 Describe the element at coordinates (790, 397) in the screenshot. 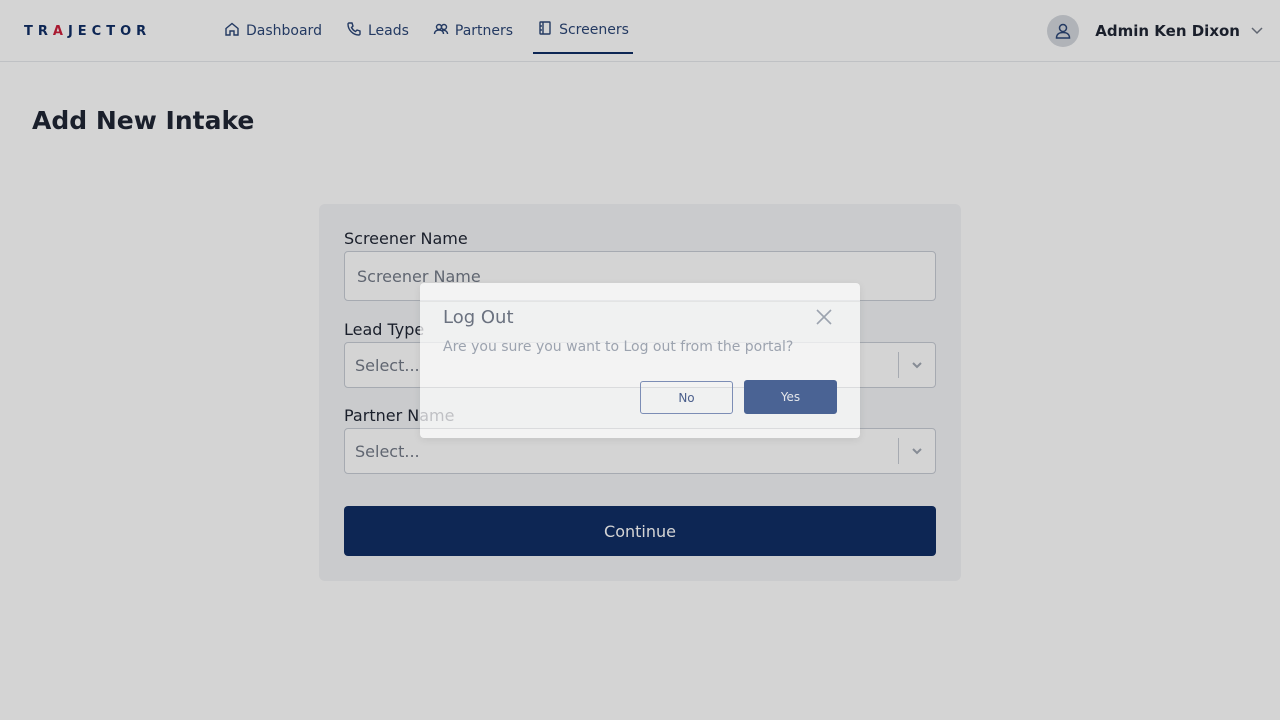

I see `yes-button: Yes` at that location.